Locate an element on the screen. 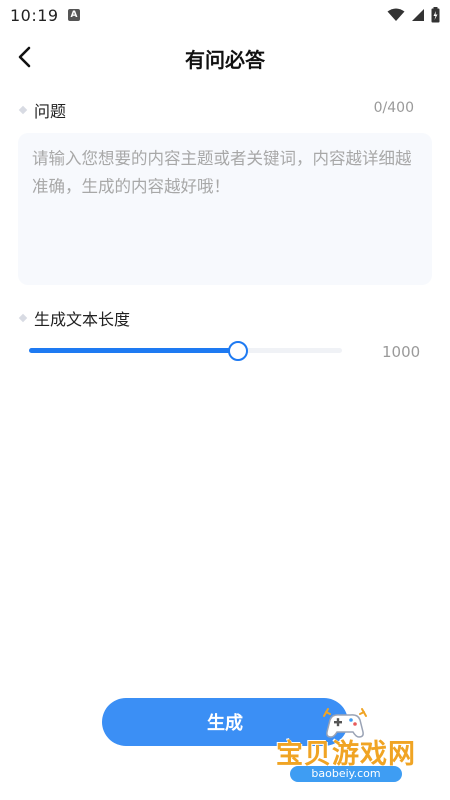  length-slider is located at coordinates (185, 351).